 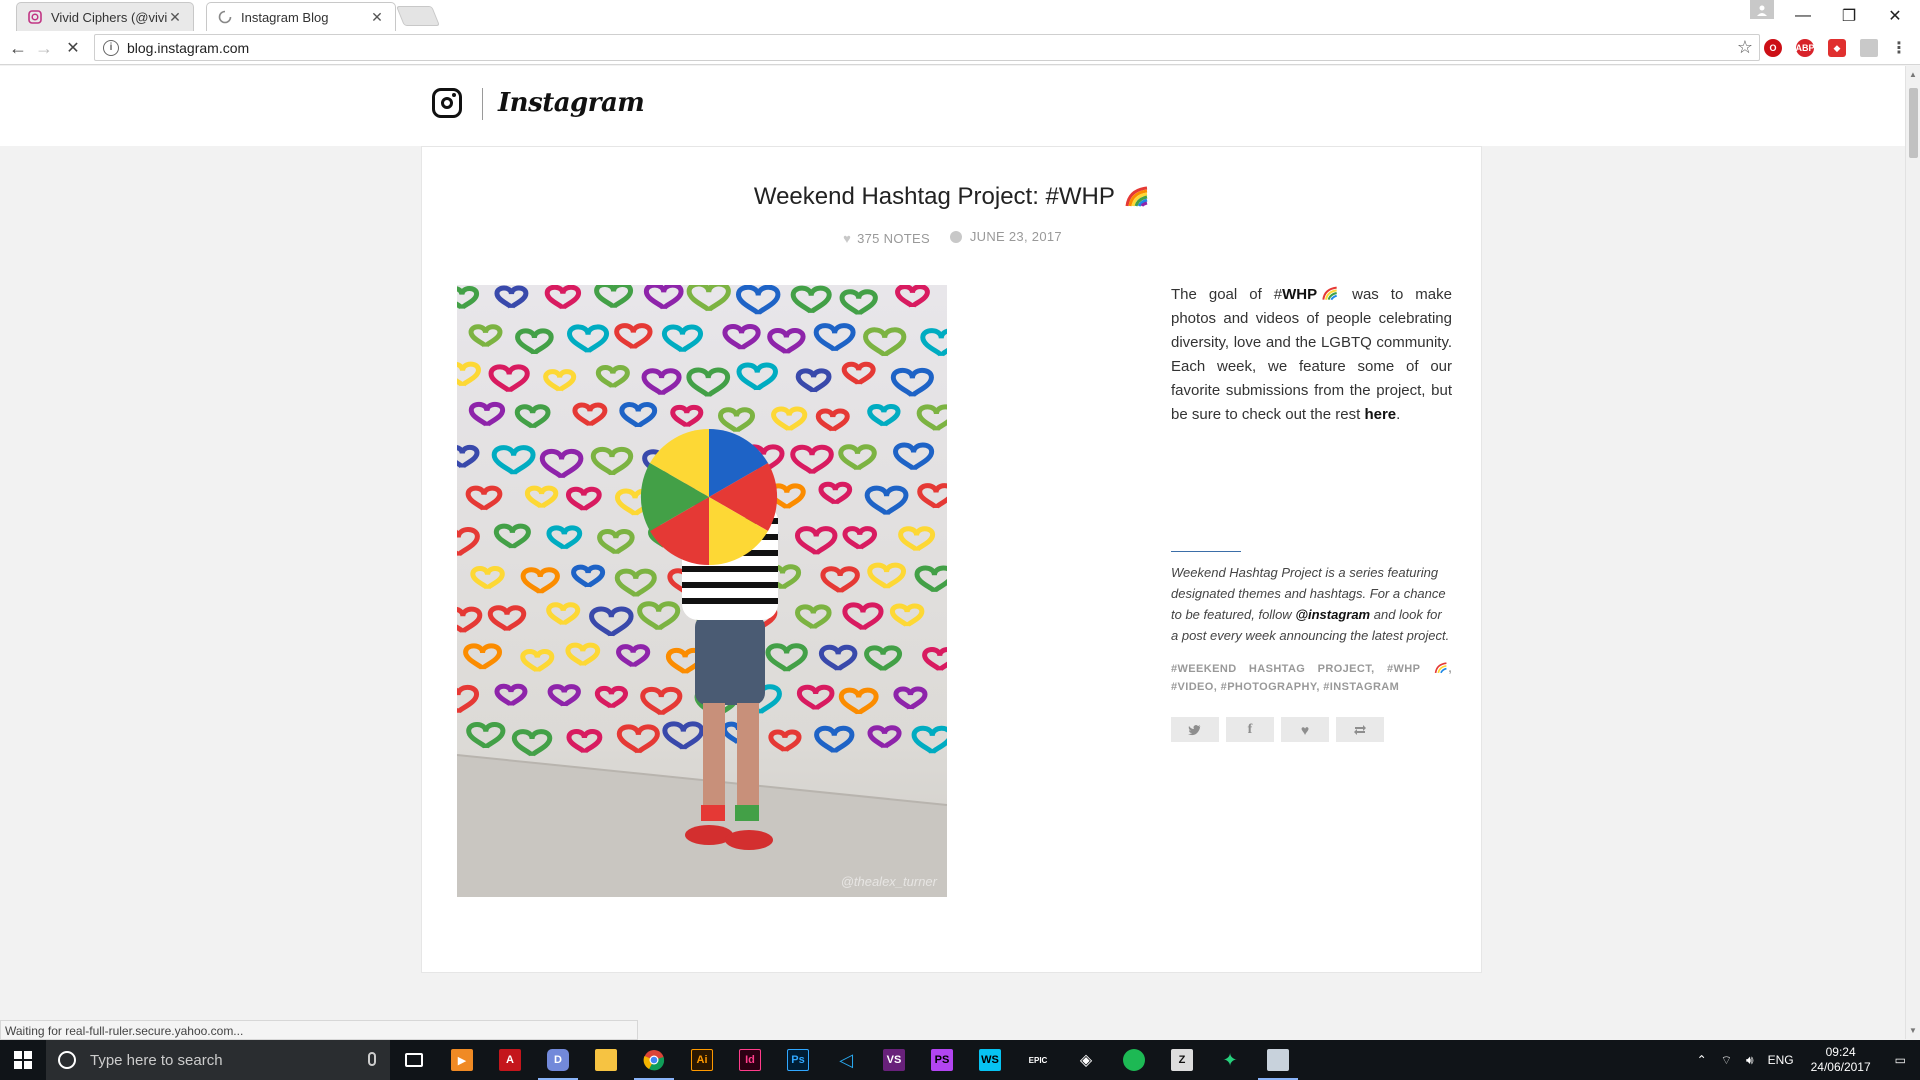 What do you see at coordinates (1803, 15) in the screenshot?
I see `minimize-button: —` at bounding box center [1803, 15].